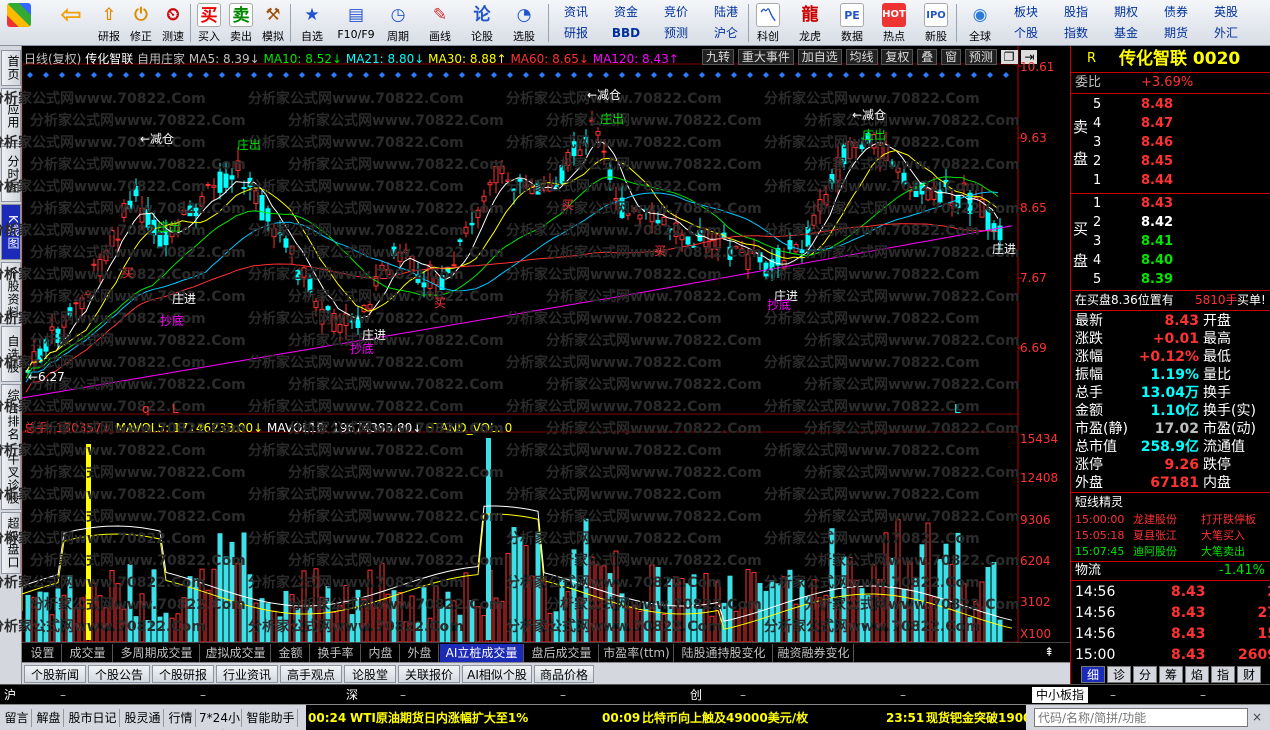 The width and height of the screenshot is (1270, 730). Describe the element at coordinates (626, 33) in the screenshot. I see `tb-bbd: BBD` at that location.